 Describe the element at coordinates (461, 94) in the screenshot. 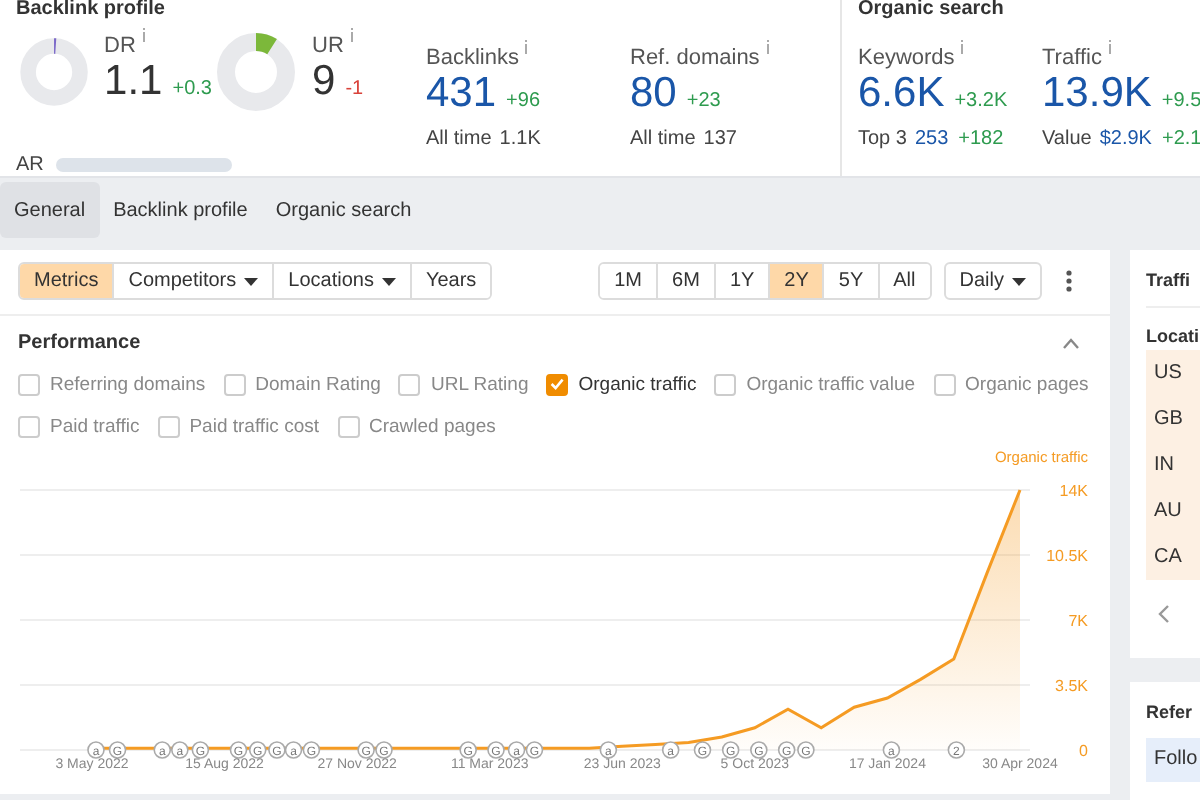

I see `metric-value: 431` at that location.